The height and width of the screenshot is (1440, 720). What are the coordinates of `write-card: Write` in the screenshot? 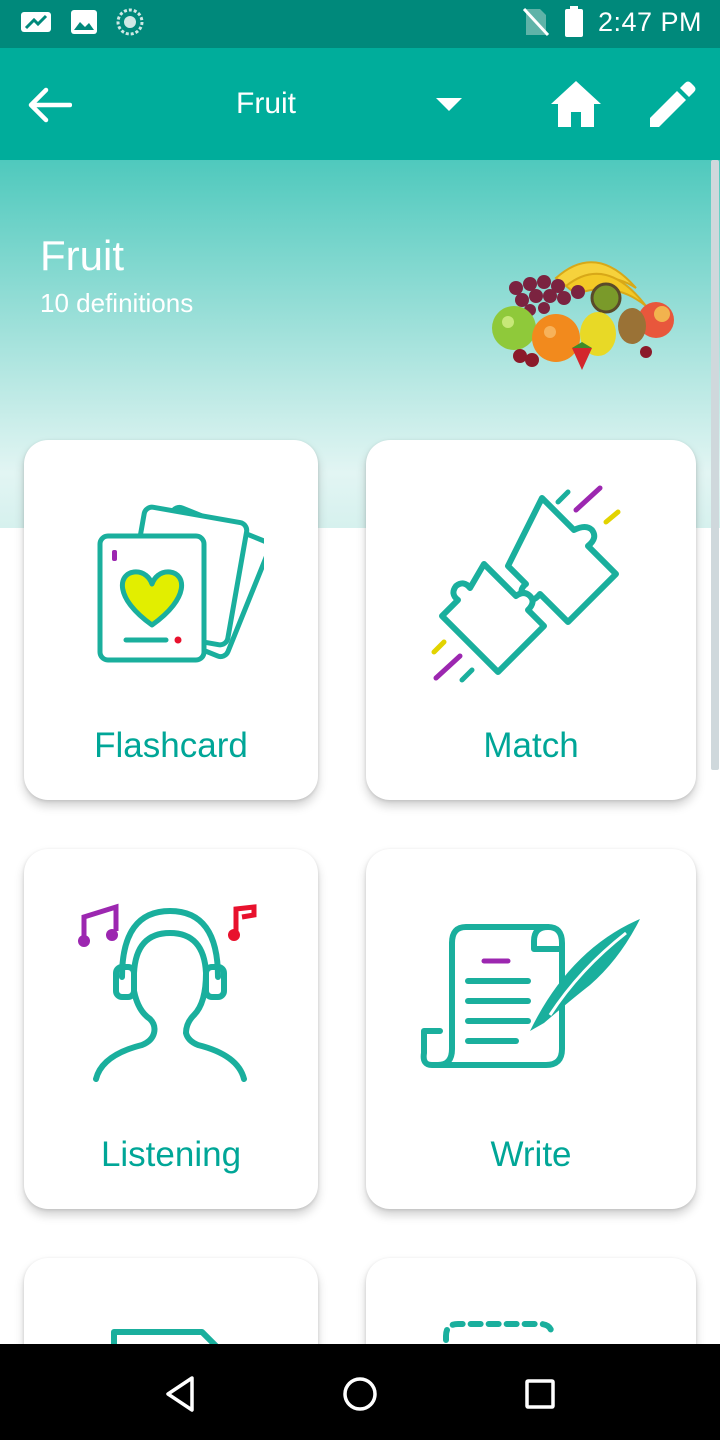 It's located at (531, 1029).